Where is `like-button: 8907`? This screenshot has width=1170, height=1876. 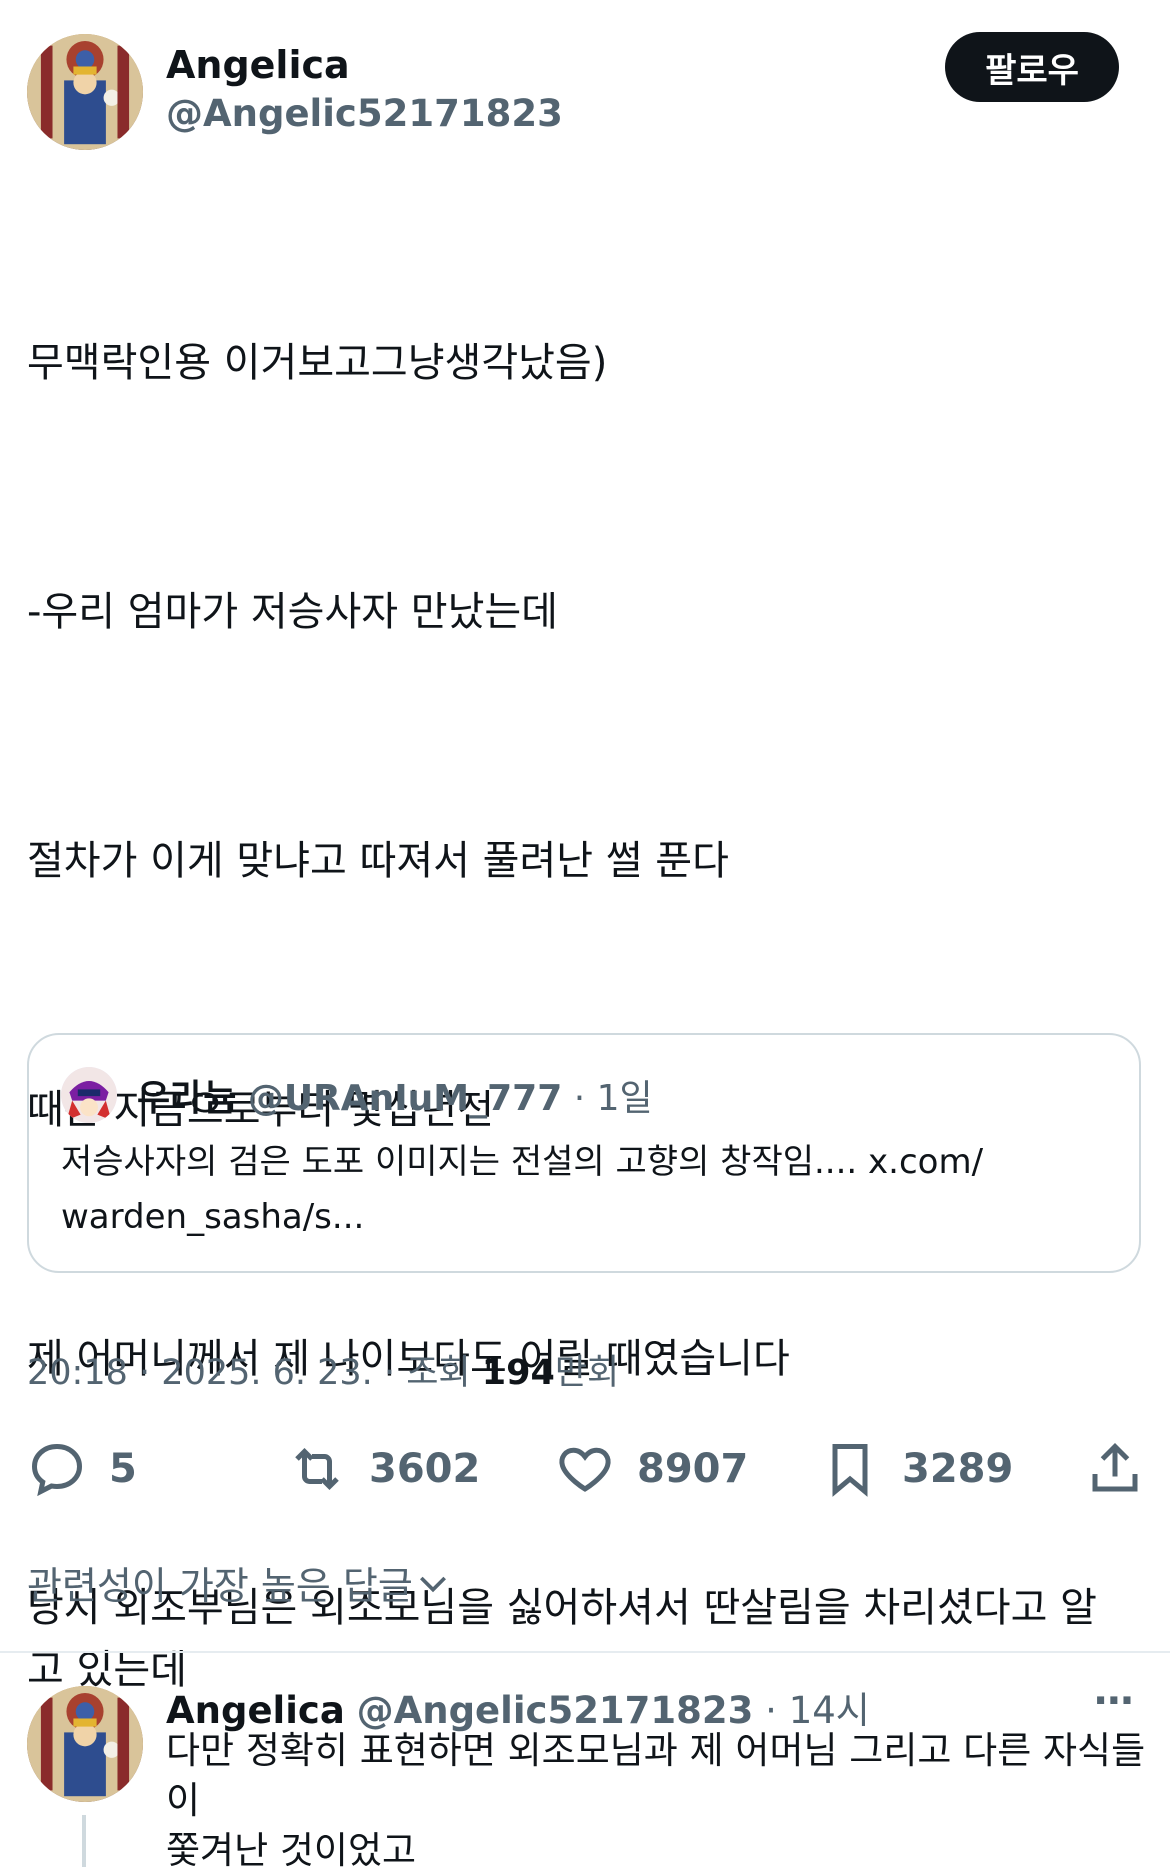 like-button: 8907 is located at coordinates (651, 1469).